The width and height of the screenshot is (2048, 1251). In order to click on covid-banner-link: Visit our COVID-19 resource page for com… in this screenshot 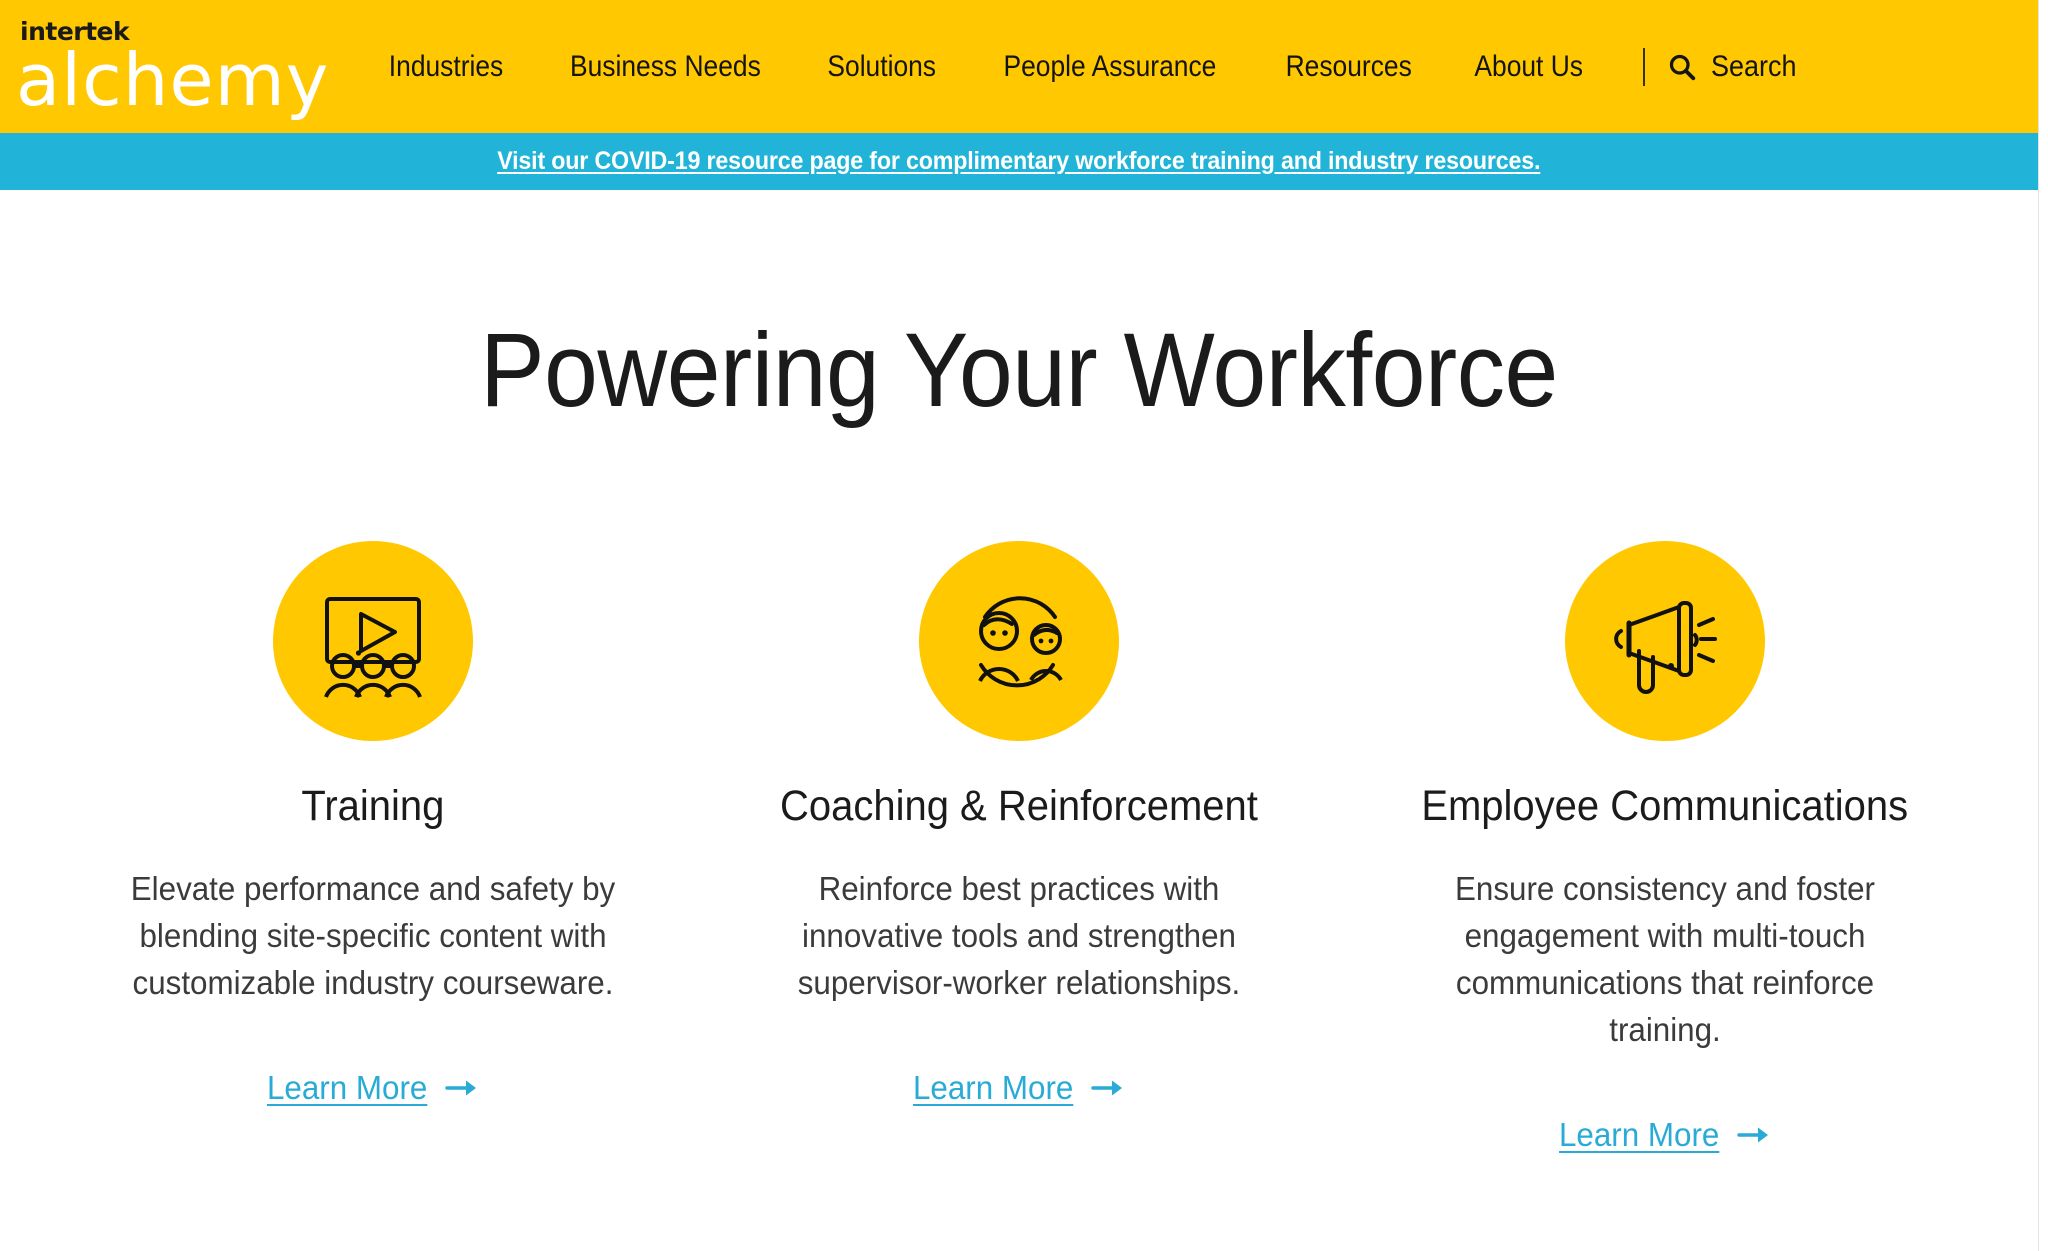, I will do `click(1018, 161)`.